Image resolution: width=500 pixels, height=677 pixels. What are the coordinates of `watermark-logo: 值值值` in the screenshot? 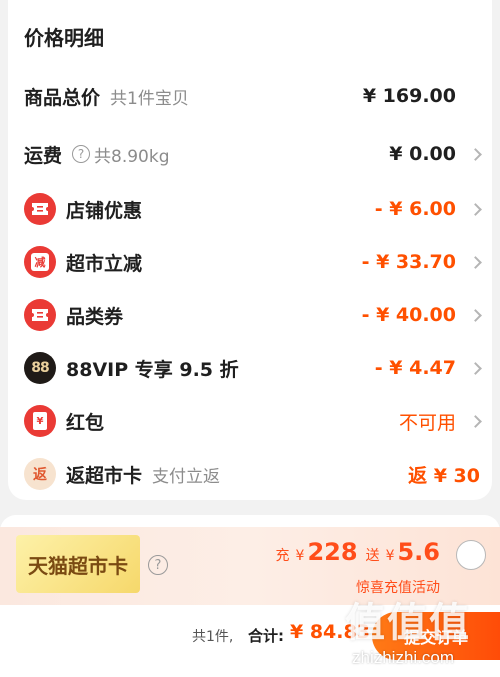 It's located at (408, 623).